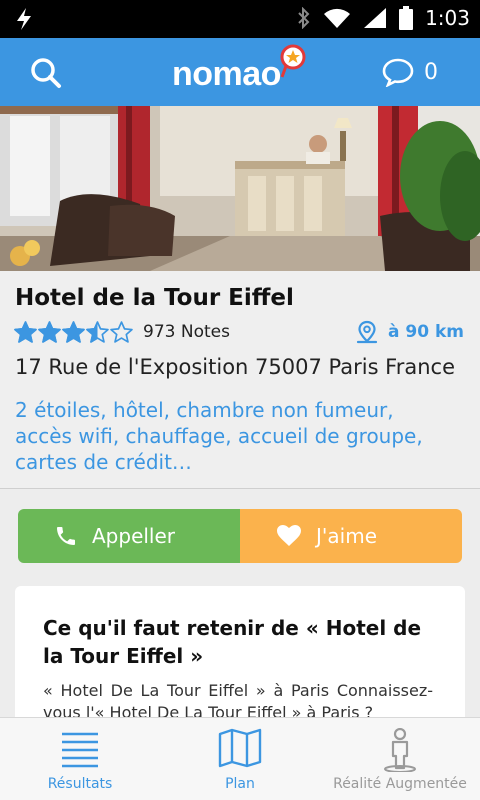 The height and width of the screenshot is (800, 480). Describe the element at coordinates (46, 73) in the screenshot. I see `search-icon` at that location.